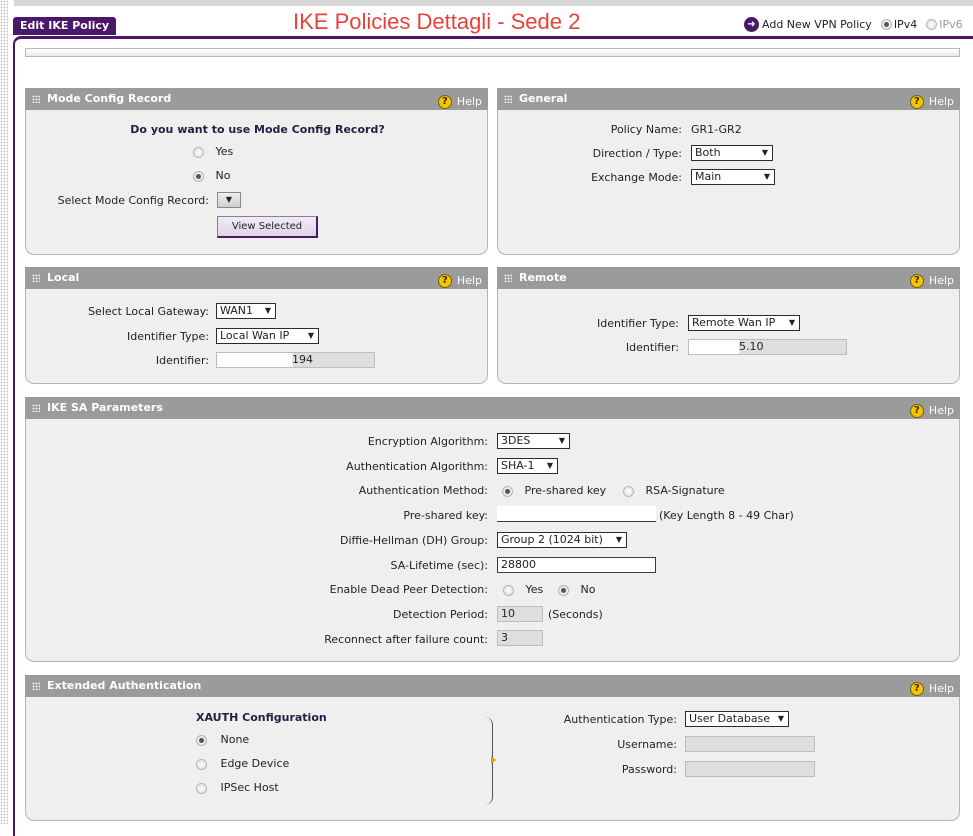 The height and width of the screenshot is (836, 973). What do you see at coordinates (886, 24) in the screenshot?
I see `ipv4-radio` at bounding box center [886, 24].